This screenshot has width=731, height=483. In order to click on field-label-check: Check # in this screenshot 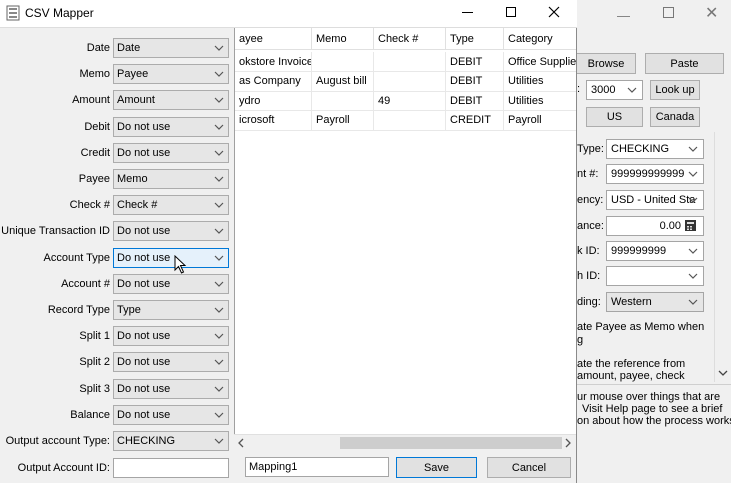, I will do `click(89, 205)`.